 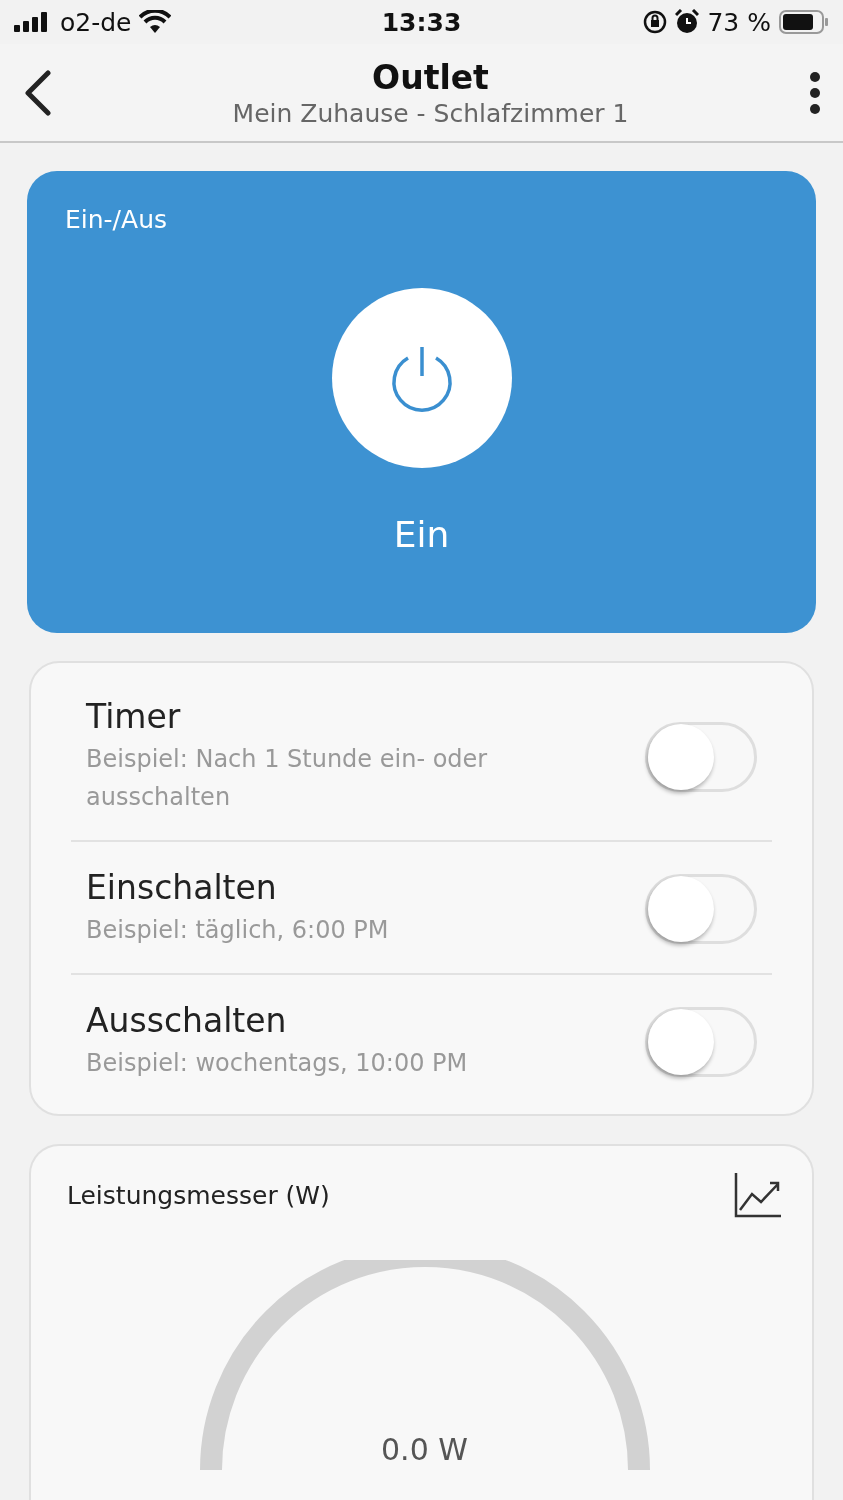 What do you see at coordinates (187, 1020) in the screenshot?
I see `schedule-title: Ausschalten` at bounding box center [187, 1020].